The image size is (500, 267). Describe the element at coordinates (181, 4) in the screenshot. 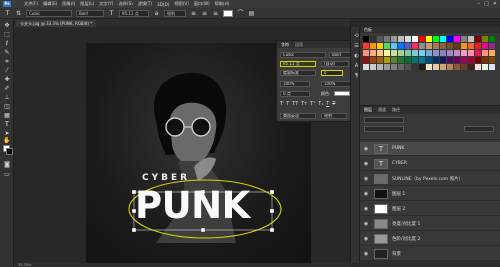

I see `menu-view: 视图(V)` at that location.